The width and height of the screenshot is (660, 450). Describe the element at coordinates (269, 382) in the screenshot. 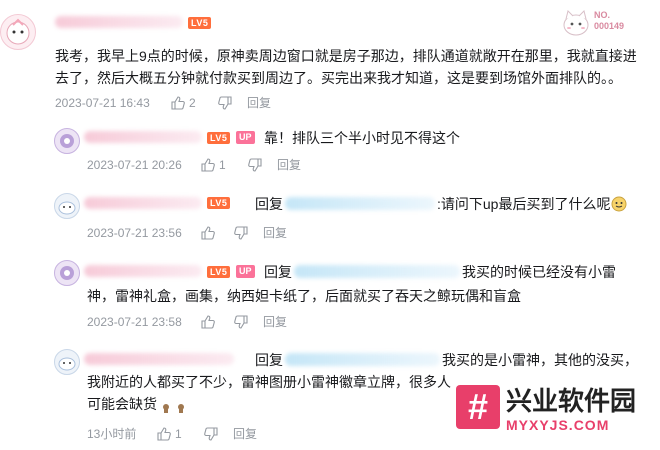

I see `reply-line: 我附近的人都买了不少，雷神图册小雷神徽章立牌，很多人` at that location.